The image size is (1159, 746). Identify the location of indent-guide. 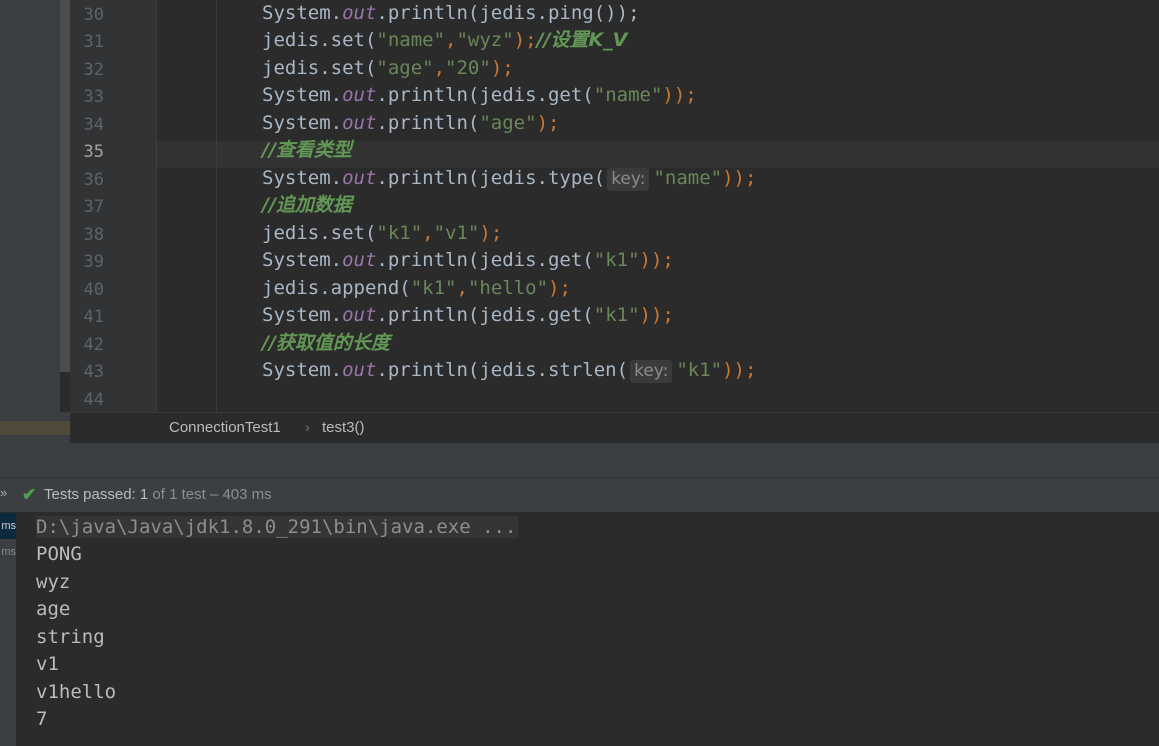
(216, 206).